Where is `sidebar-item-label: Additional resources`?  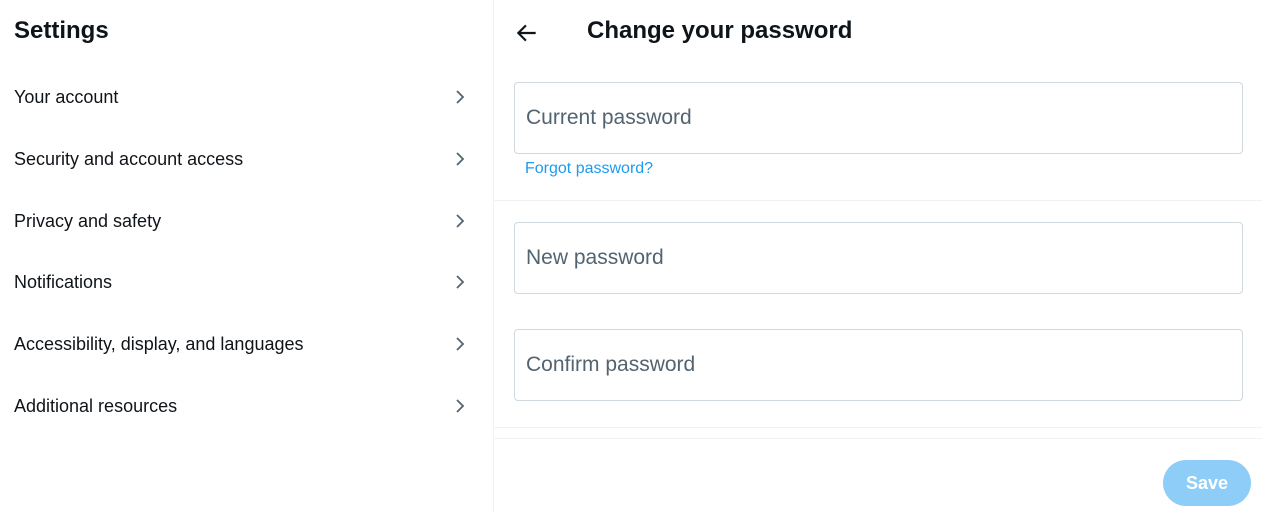
sidebar-item-label: Additional resources is located at coordinates (96, 405).